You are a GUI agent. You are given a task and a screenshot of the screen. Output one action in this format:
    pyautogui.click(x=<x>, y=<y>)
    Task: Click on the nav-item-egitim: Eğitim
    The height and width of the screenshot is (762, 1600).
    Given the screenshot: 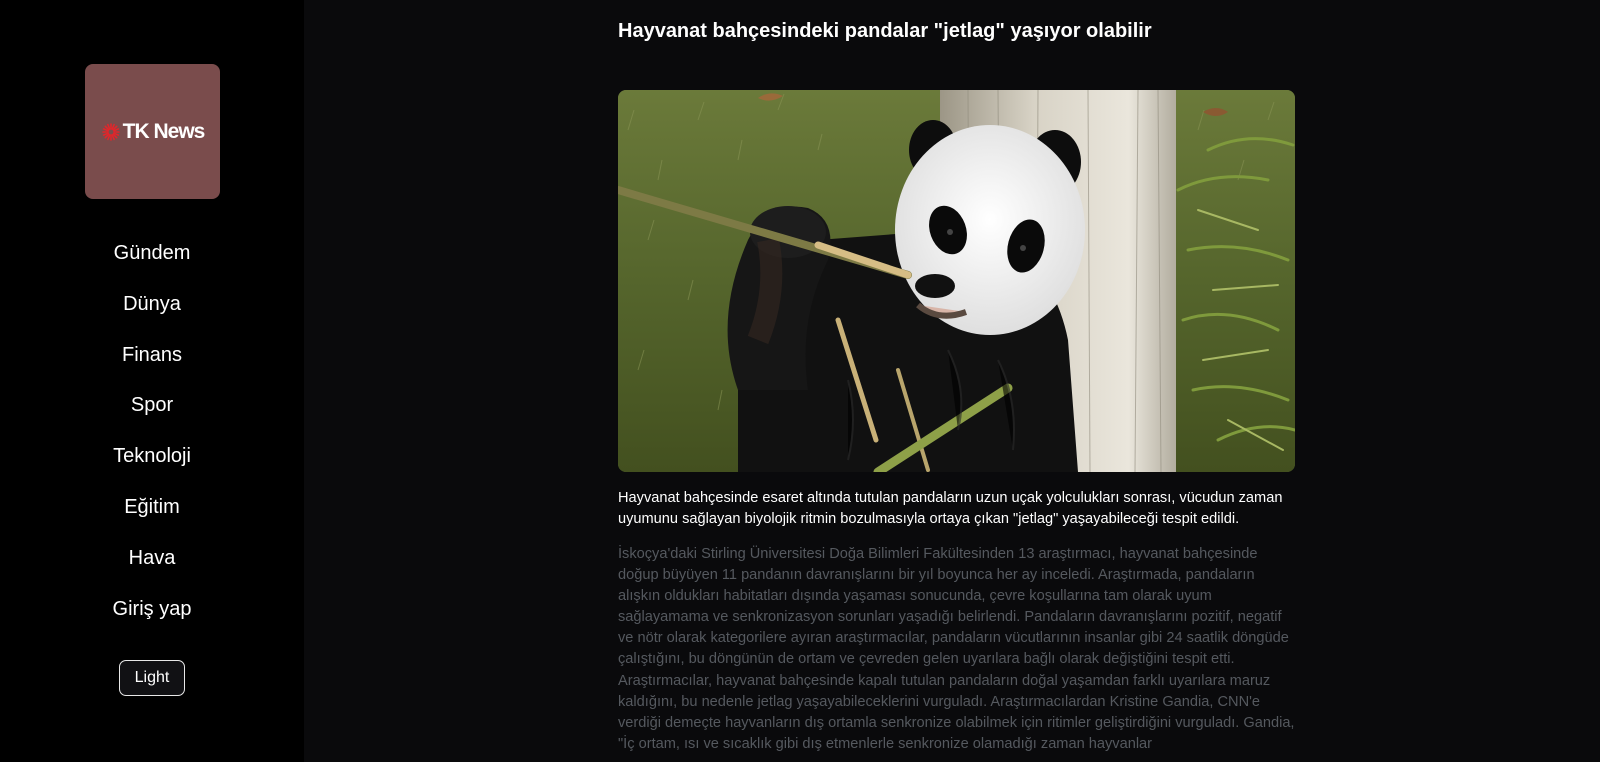 What is the action you would take?
    pyautogui.click(x=152, y=515)
    